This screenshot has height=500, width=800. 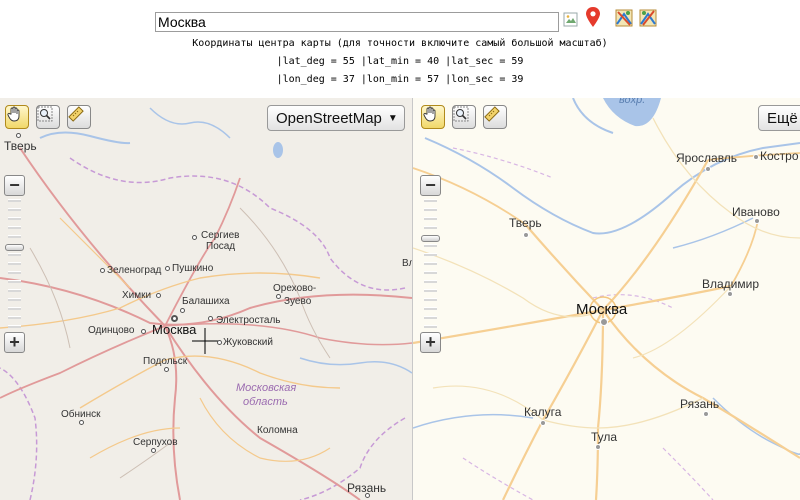 What do you see at coordinates (14, 247) in the screenshot?
I see `zoom-slider-knob` at bounding box center [14, 247].